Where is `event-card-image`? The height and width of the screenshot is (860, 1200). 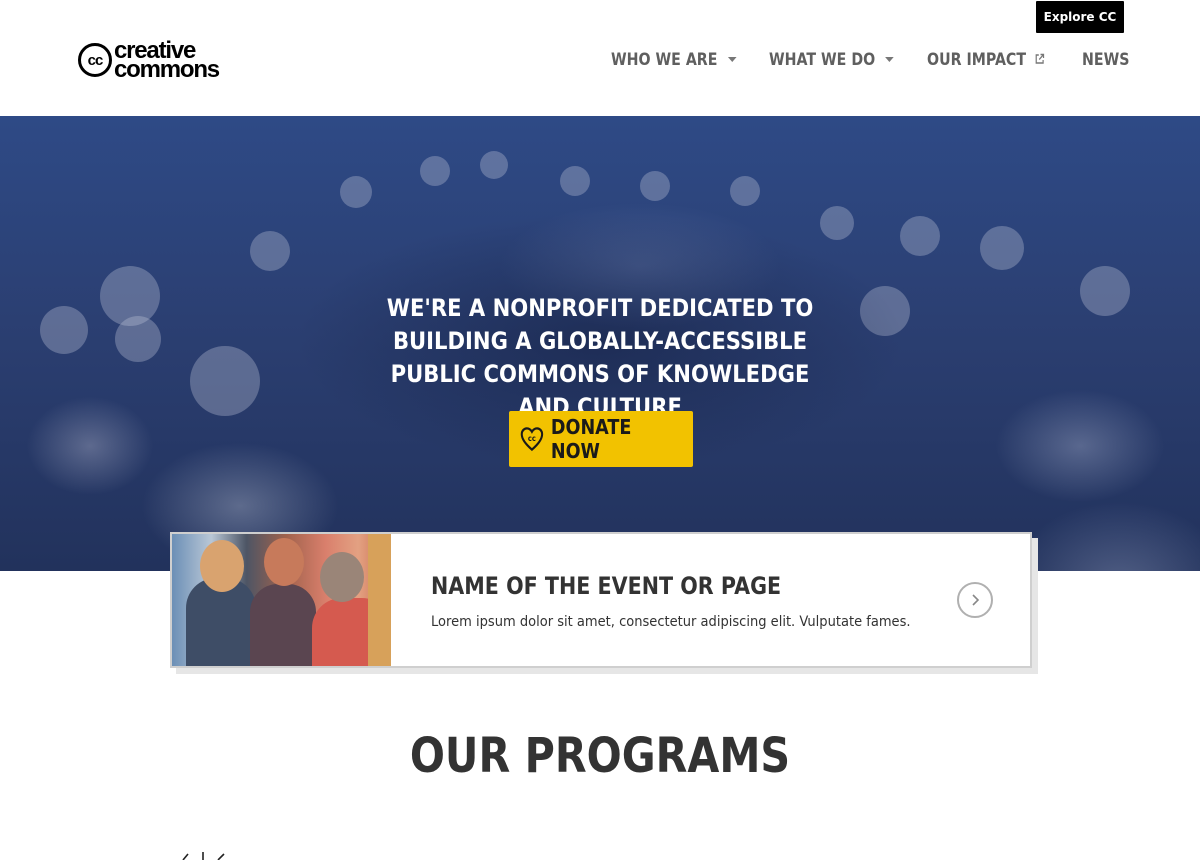
event-card-image is located at coordinates (281, 600).